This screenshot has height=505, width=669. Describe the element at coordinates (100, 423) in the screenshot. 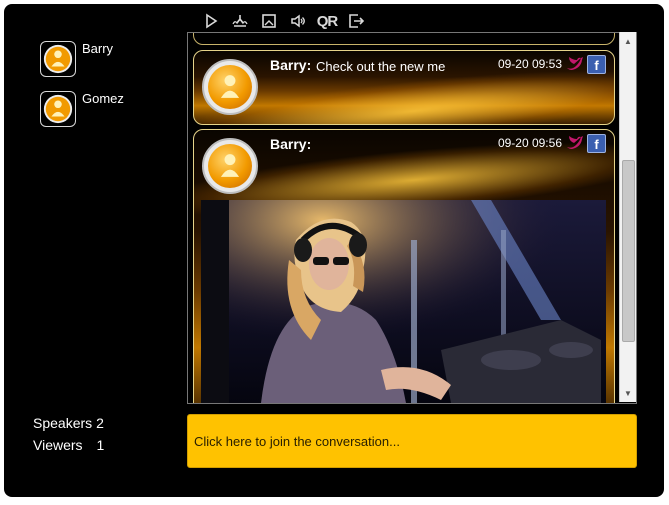

I see `speakers-count: 2` at that location.